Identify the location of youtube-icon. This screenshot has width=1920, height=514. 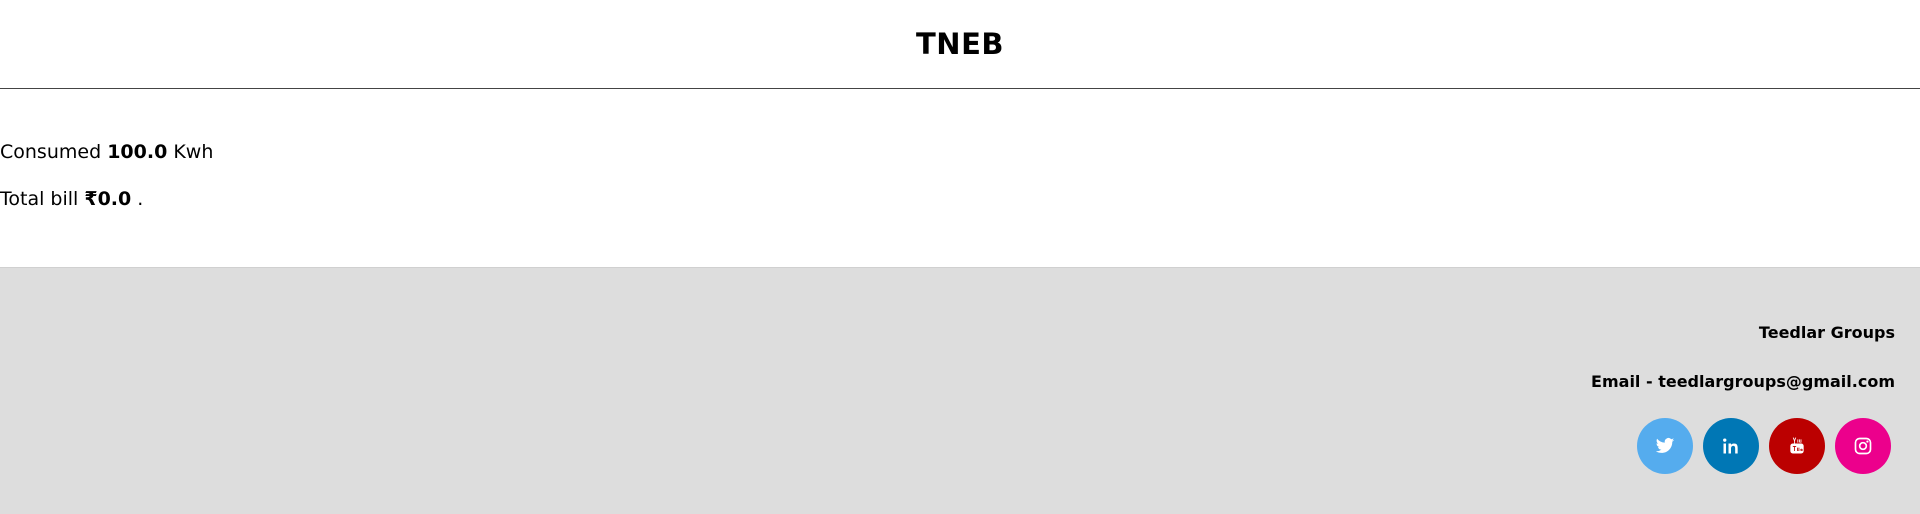
(1797, 445).